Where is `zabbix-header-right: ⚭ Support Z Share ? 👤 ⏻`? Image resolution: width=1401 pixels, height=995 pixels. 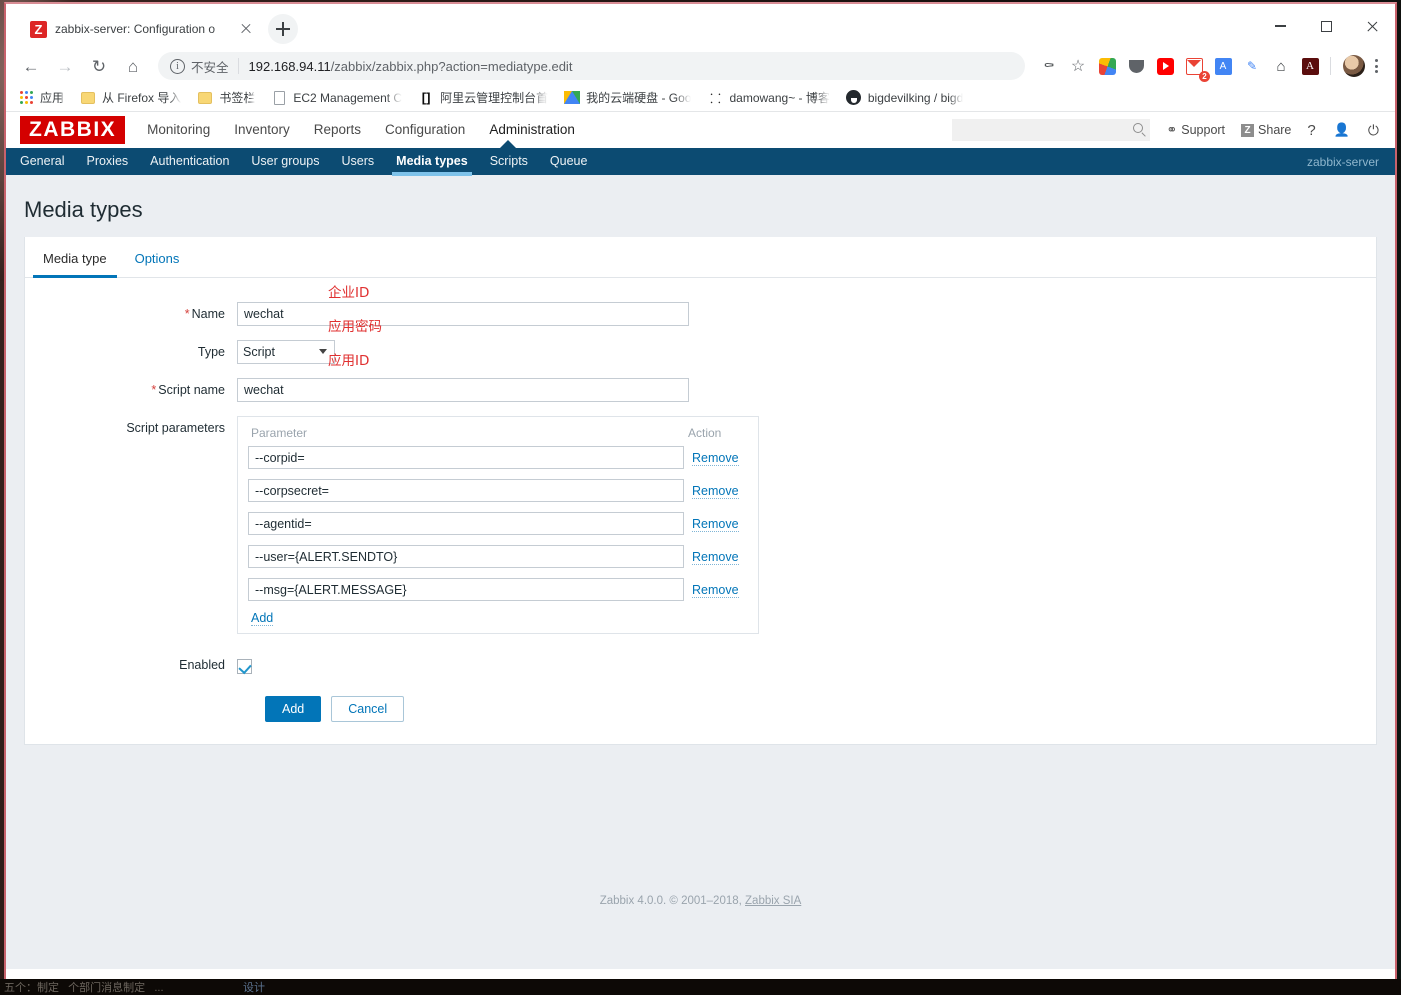
zabbix-header-right: ⚭ Support Z Share ? 👤 ⏻ is located at coordinates (1173, 130).